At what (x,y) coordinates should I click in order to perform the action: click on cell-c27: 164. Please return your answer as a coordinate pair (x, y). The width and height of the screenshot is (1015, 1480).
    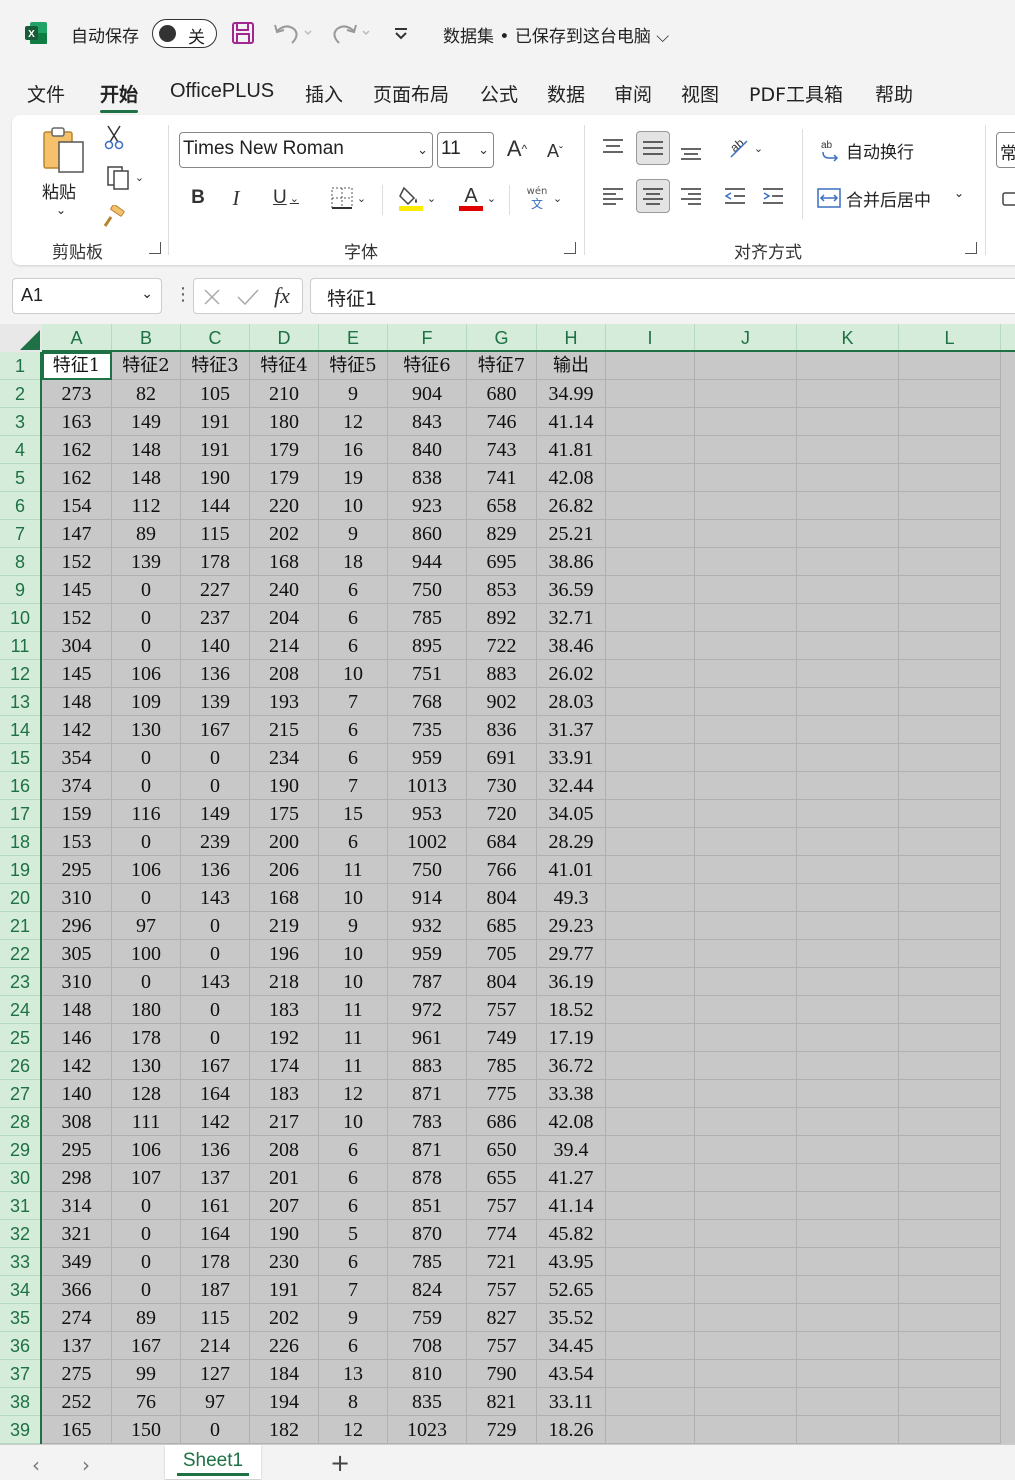
    Looking at the image, I should click on (215, 1094).